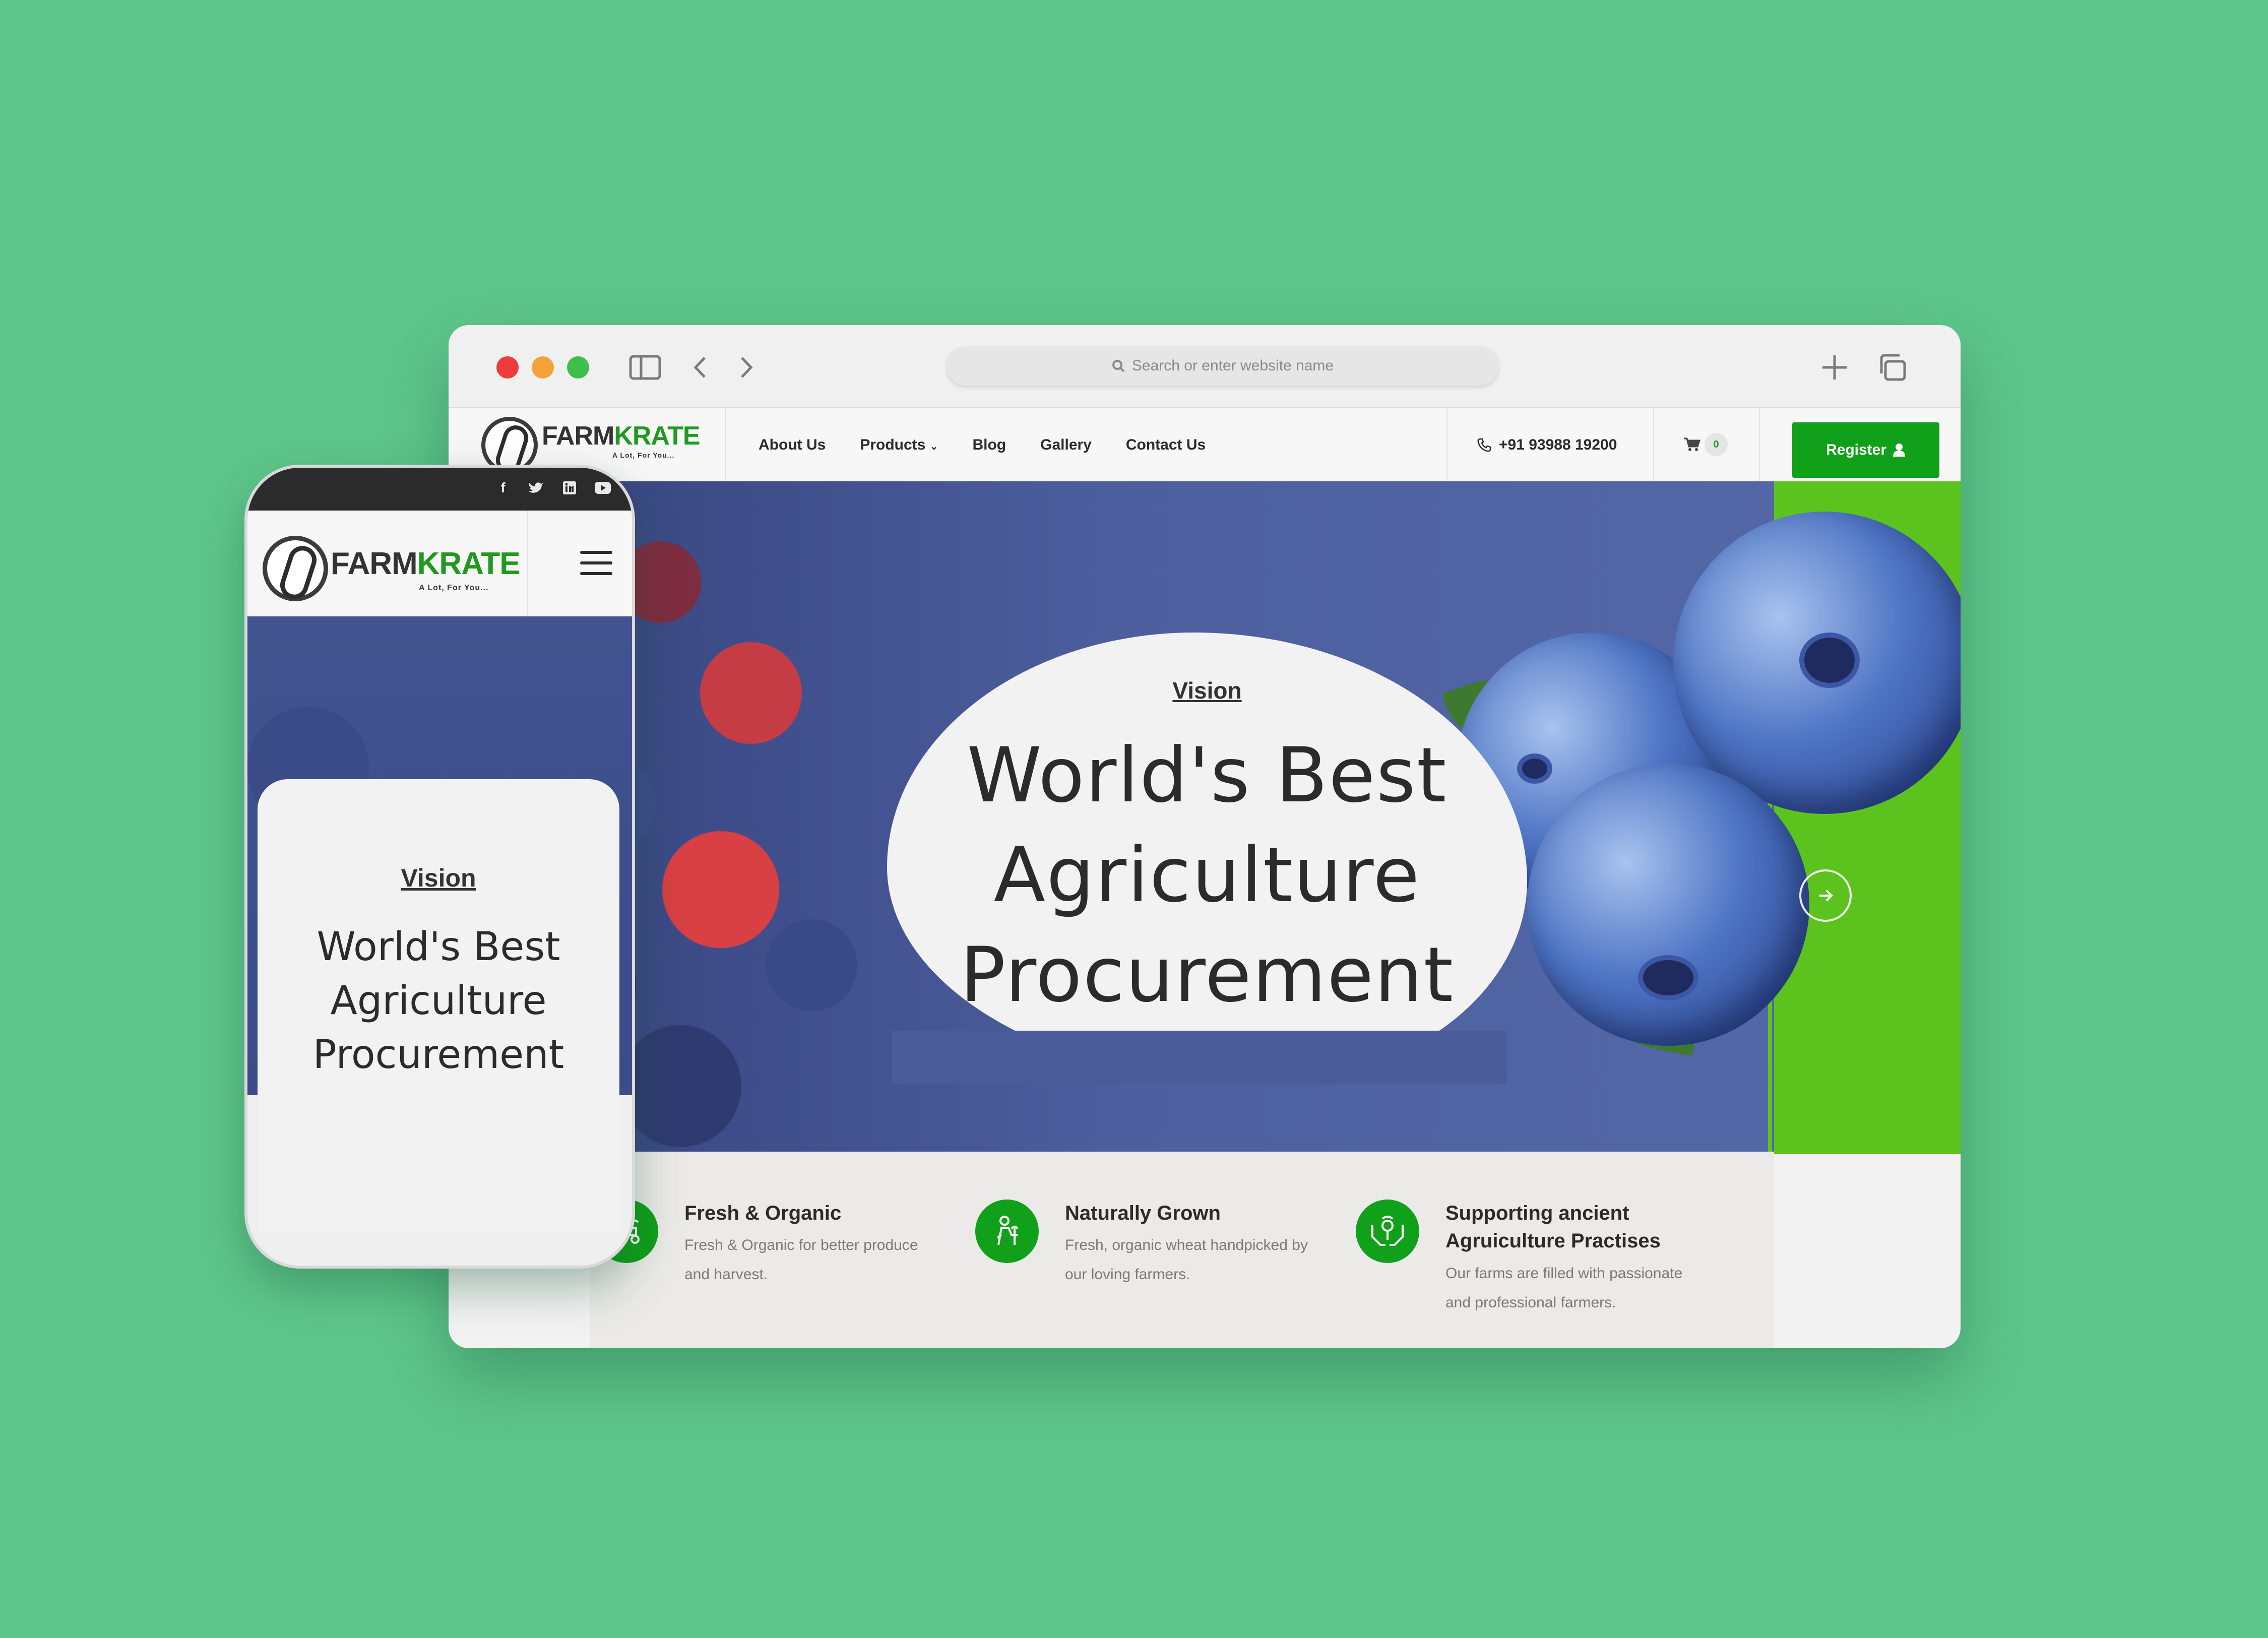  I want to click on cart-button: 0, so click(1705, 444).